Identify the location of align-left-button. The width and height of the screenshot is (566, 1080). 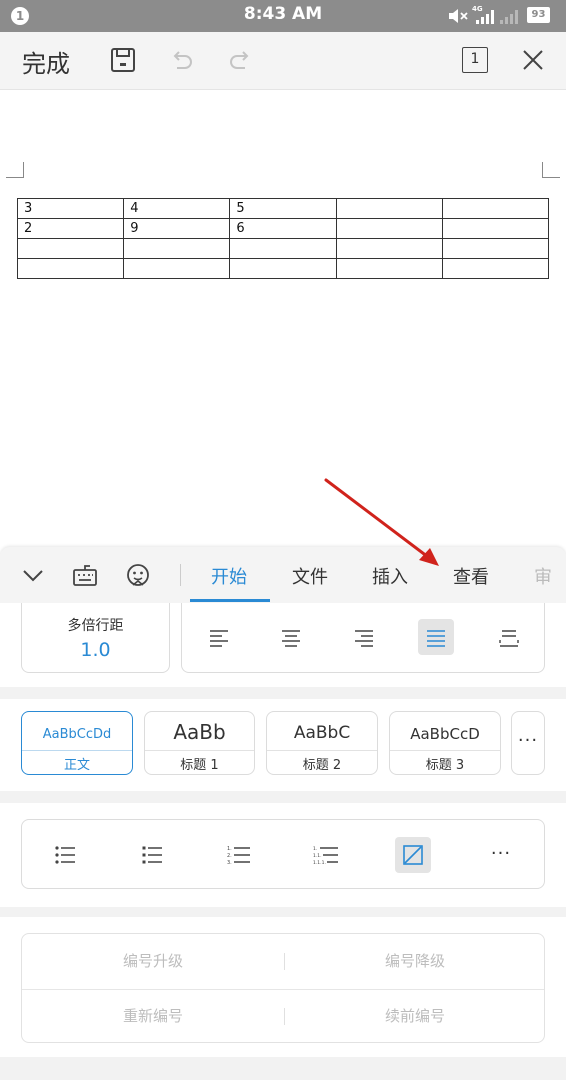
(219, 637).